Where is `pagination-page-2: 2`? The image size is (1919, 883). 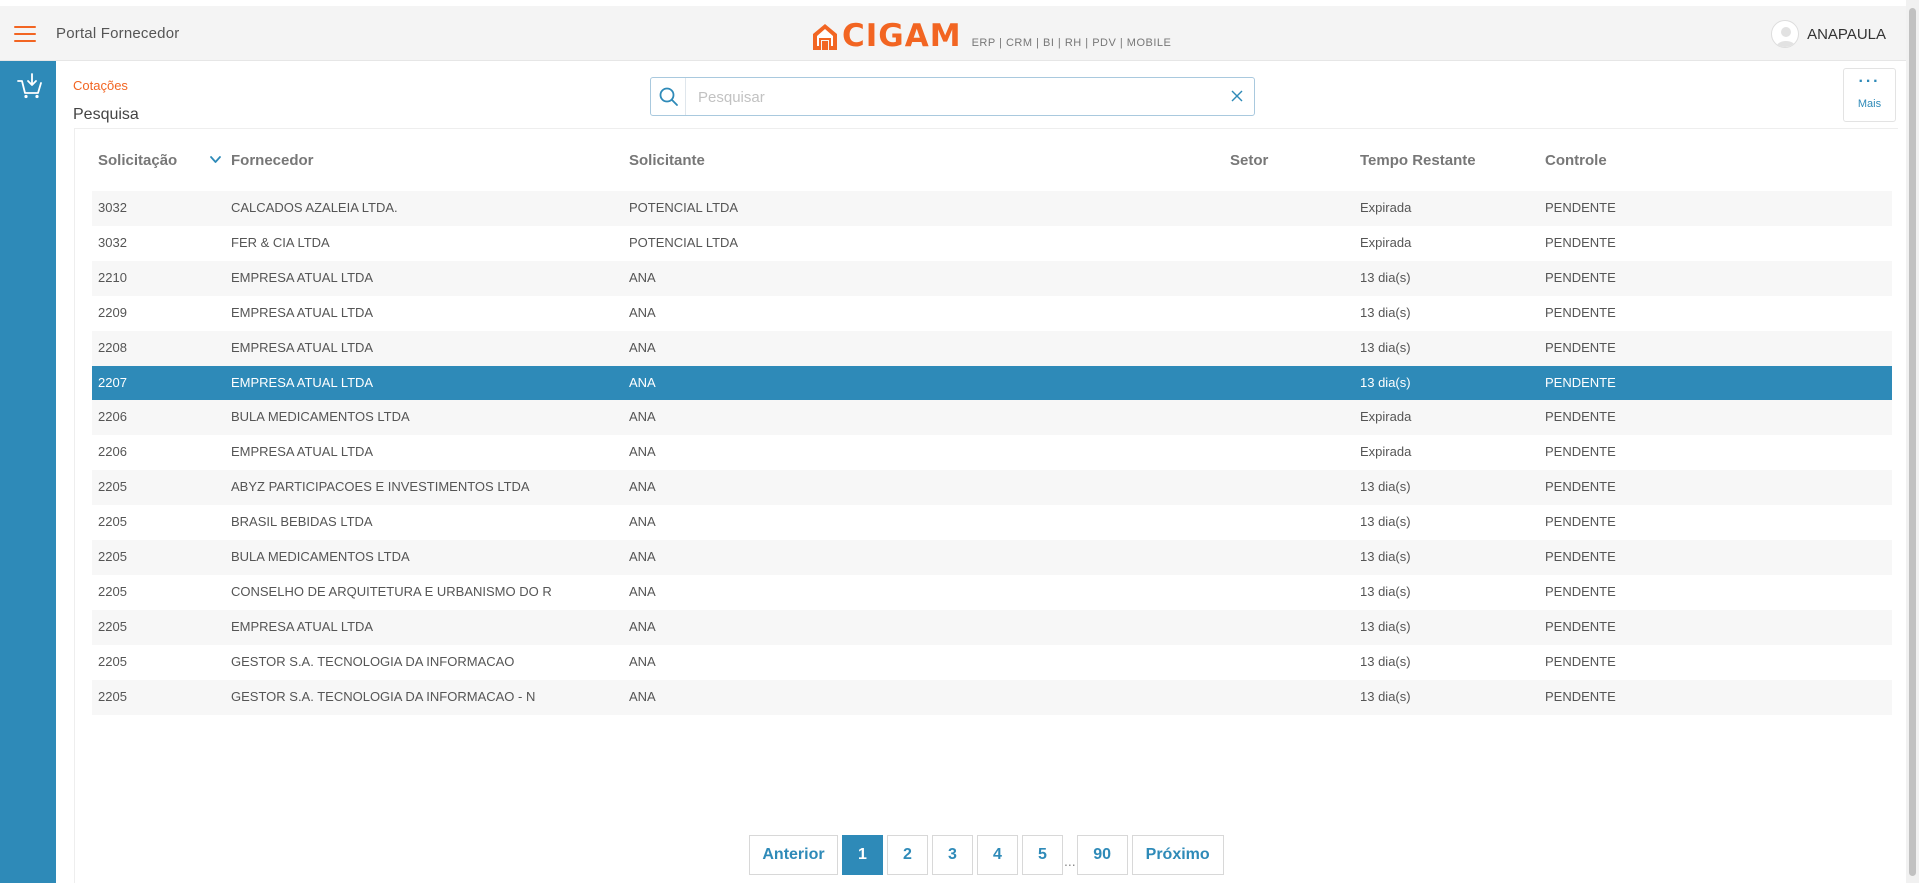
pagination-page-2: 2 is located at coordinates (907, 855).